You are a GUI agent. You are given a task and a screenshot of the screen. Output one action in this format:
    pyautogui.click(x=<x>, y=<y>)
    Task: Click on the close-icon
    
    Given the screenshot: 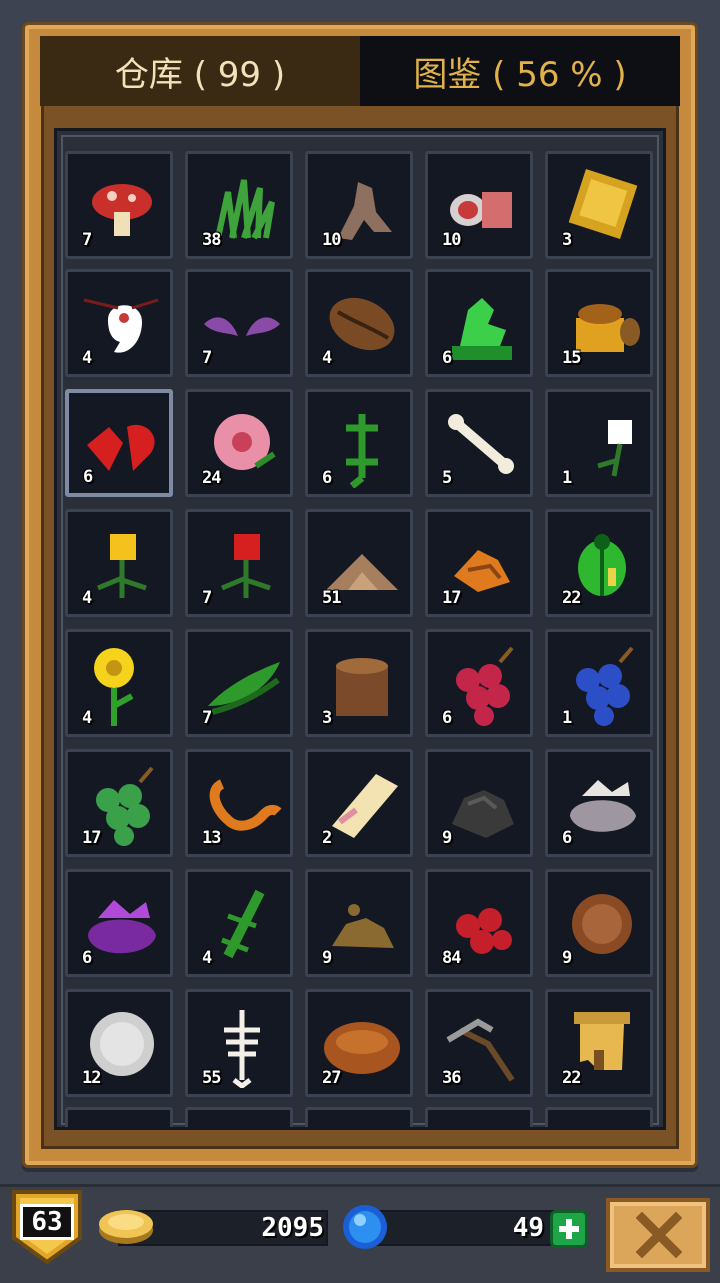 What is the action you would take?
    pyautogui.click(x=659, y=1235)
    